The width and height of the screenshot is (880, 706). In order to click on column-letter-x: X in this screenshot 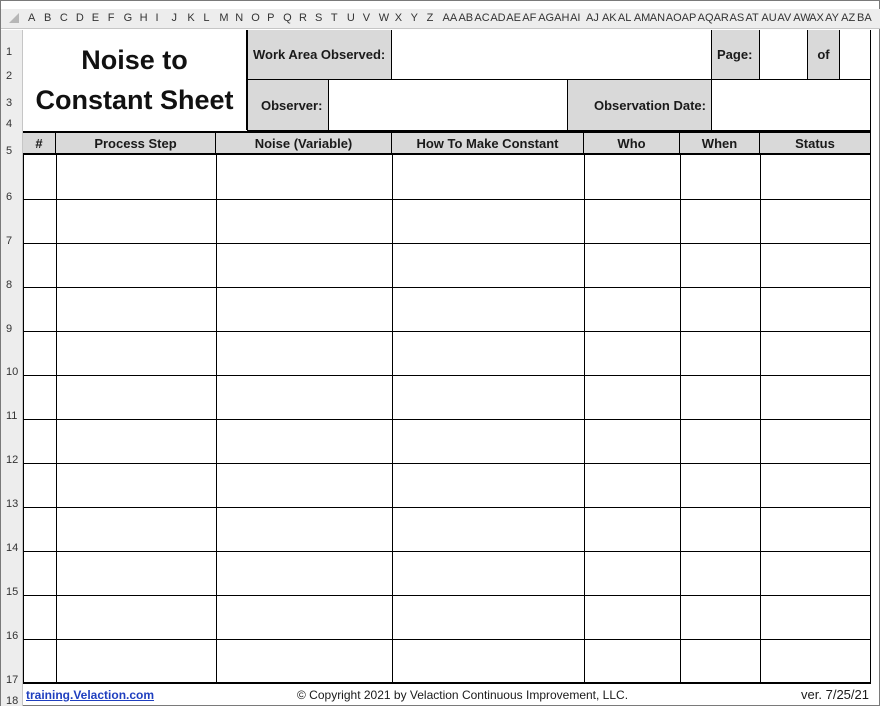, I will do `click(398, 18)`.